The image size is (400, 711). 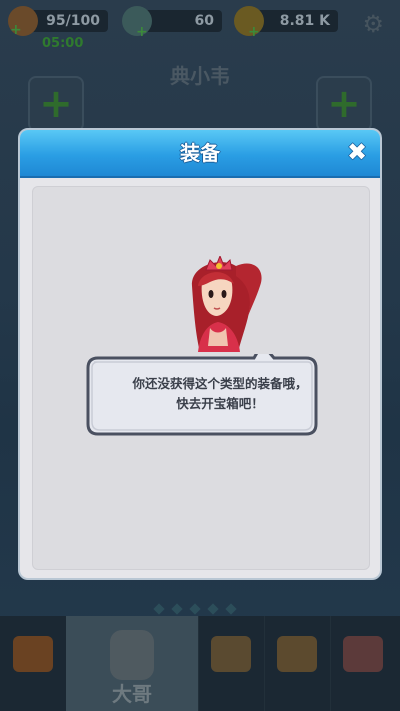 I want to click on hero-armor-icon, so click(x=132, y=655).